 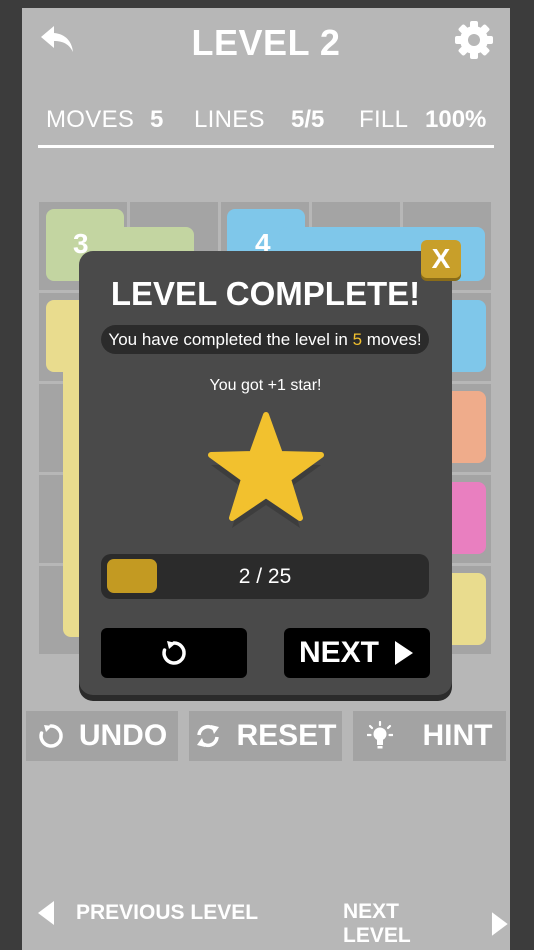 I want to click on dialog-title: LEVEL COMPLETE!, so click(x=265, y=293).